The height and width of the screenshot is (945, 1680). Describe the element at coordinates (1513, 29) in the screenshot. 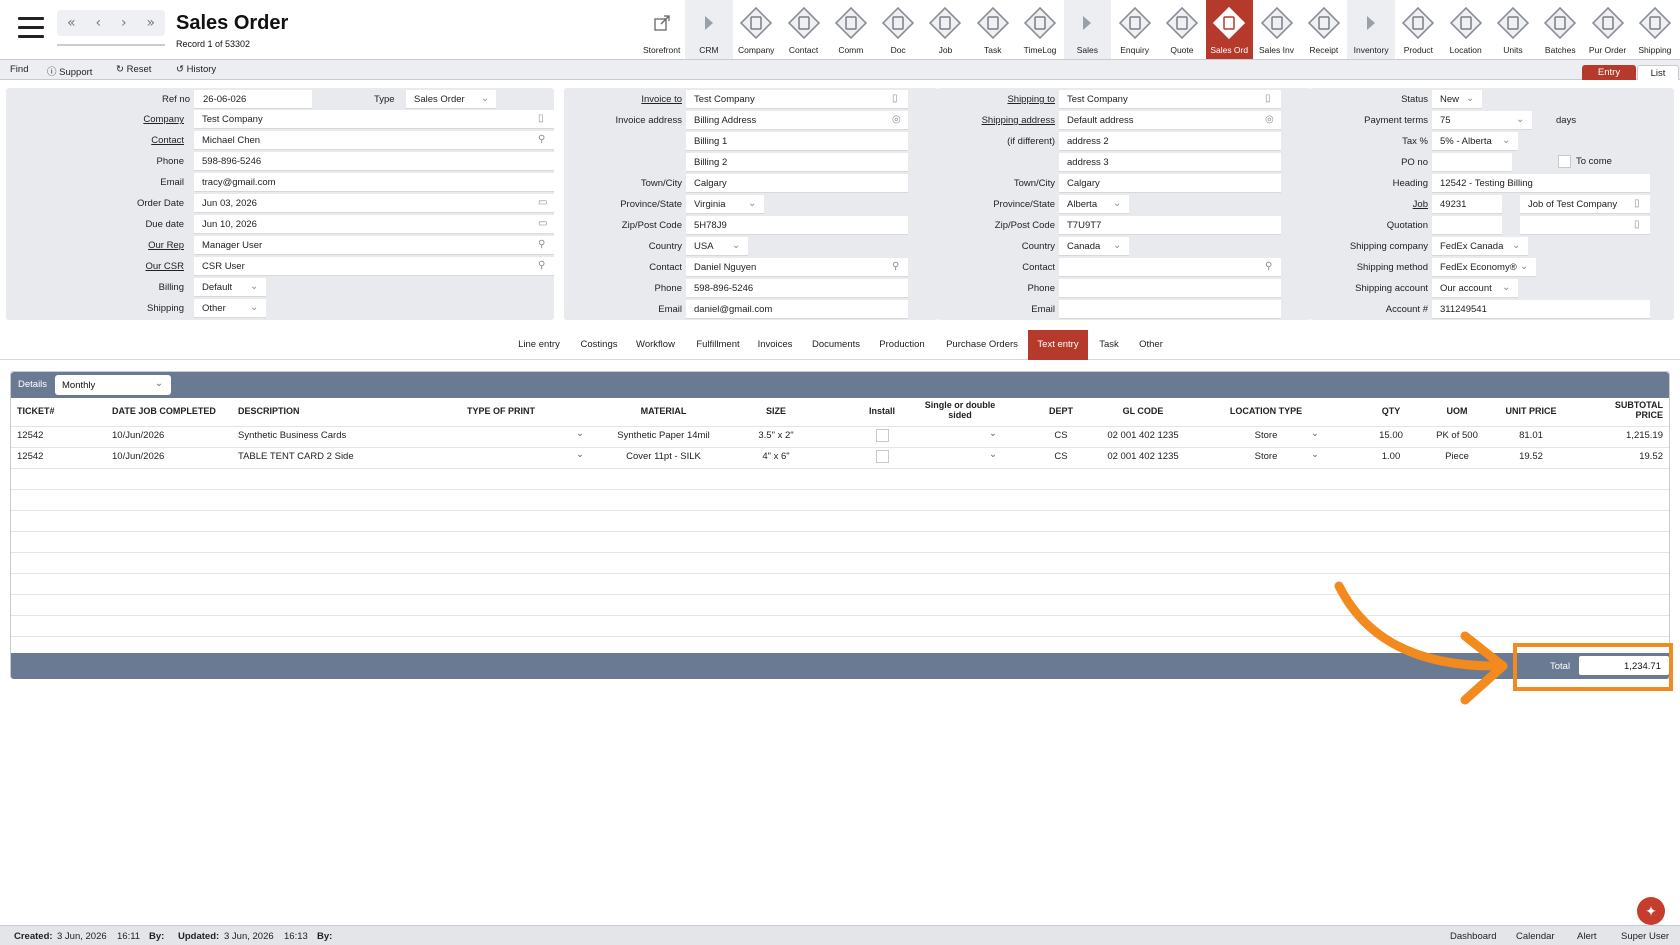

I see `module-units: Units` at that location.